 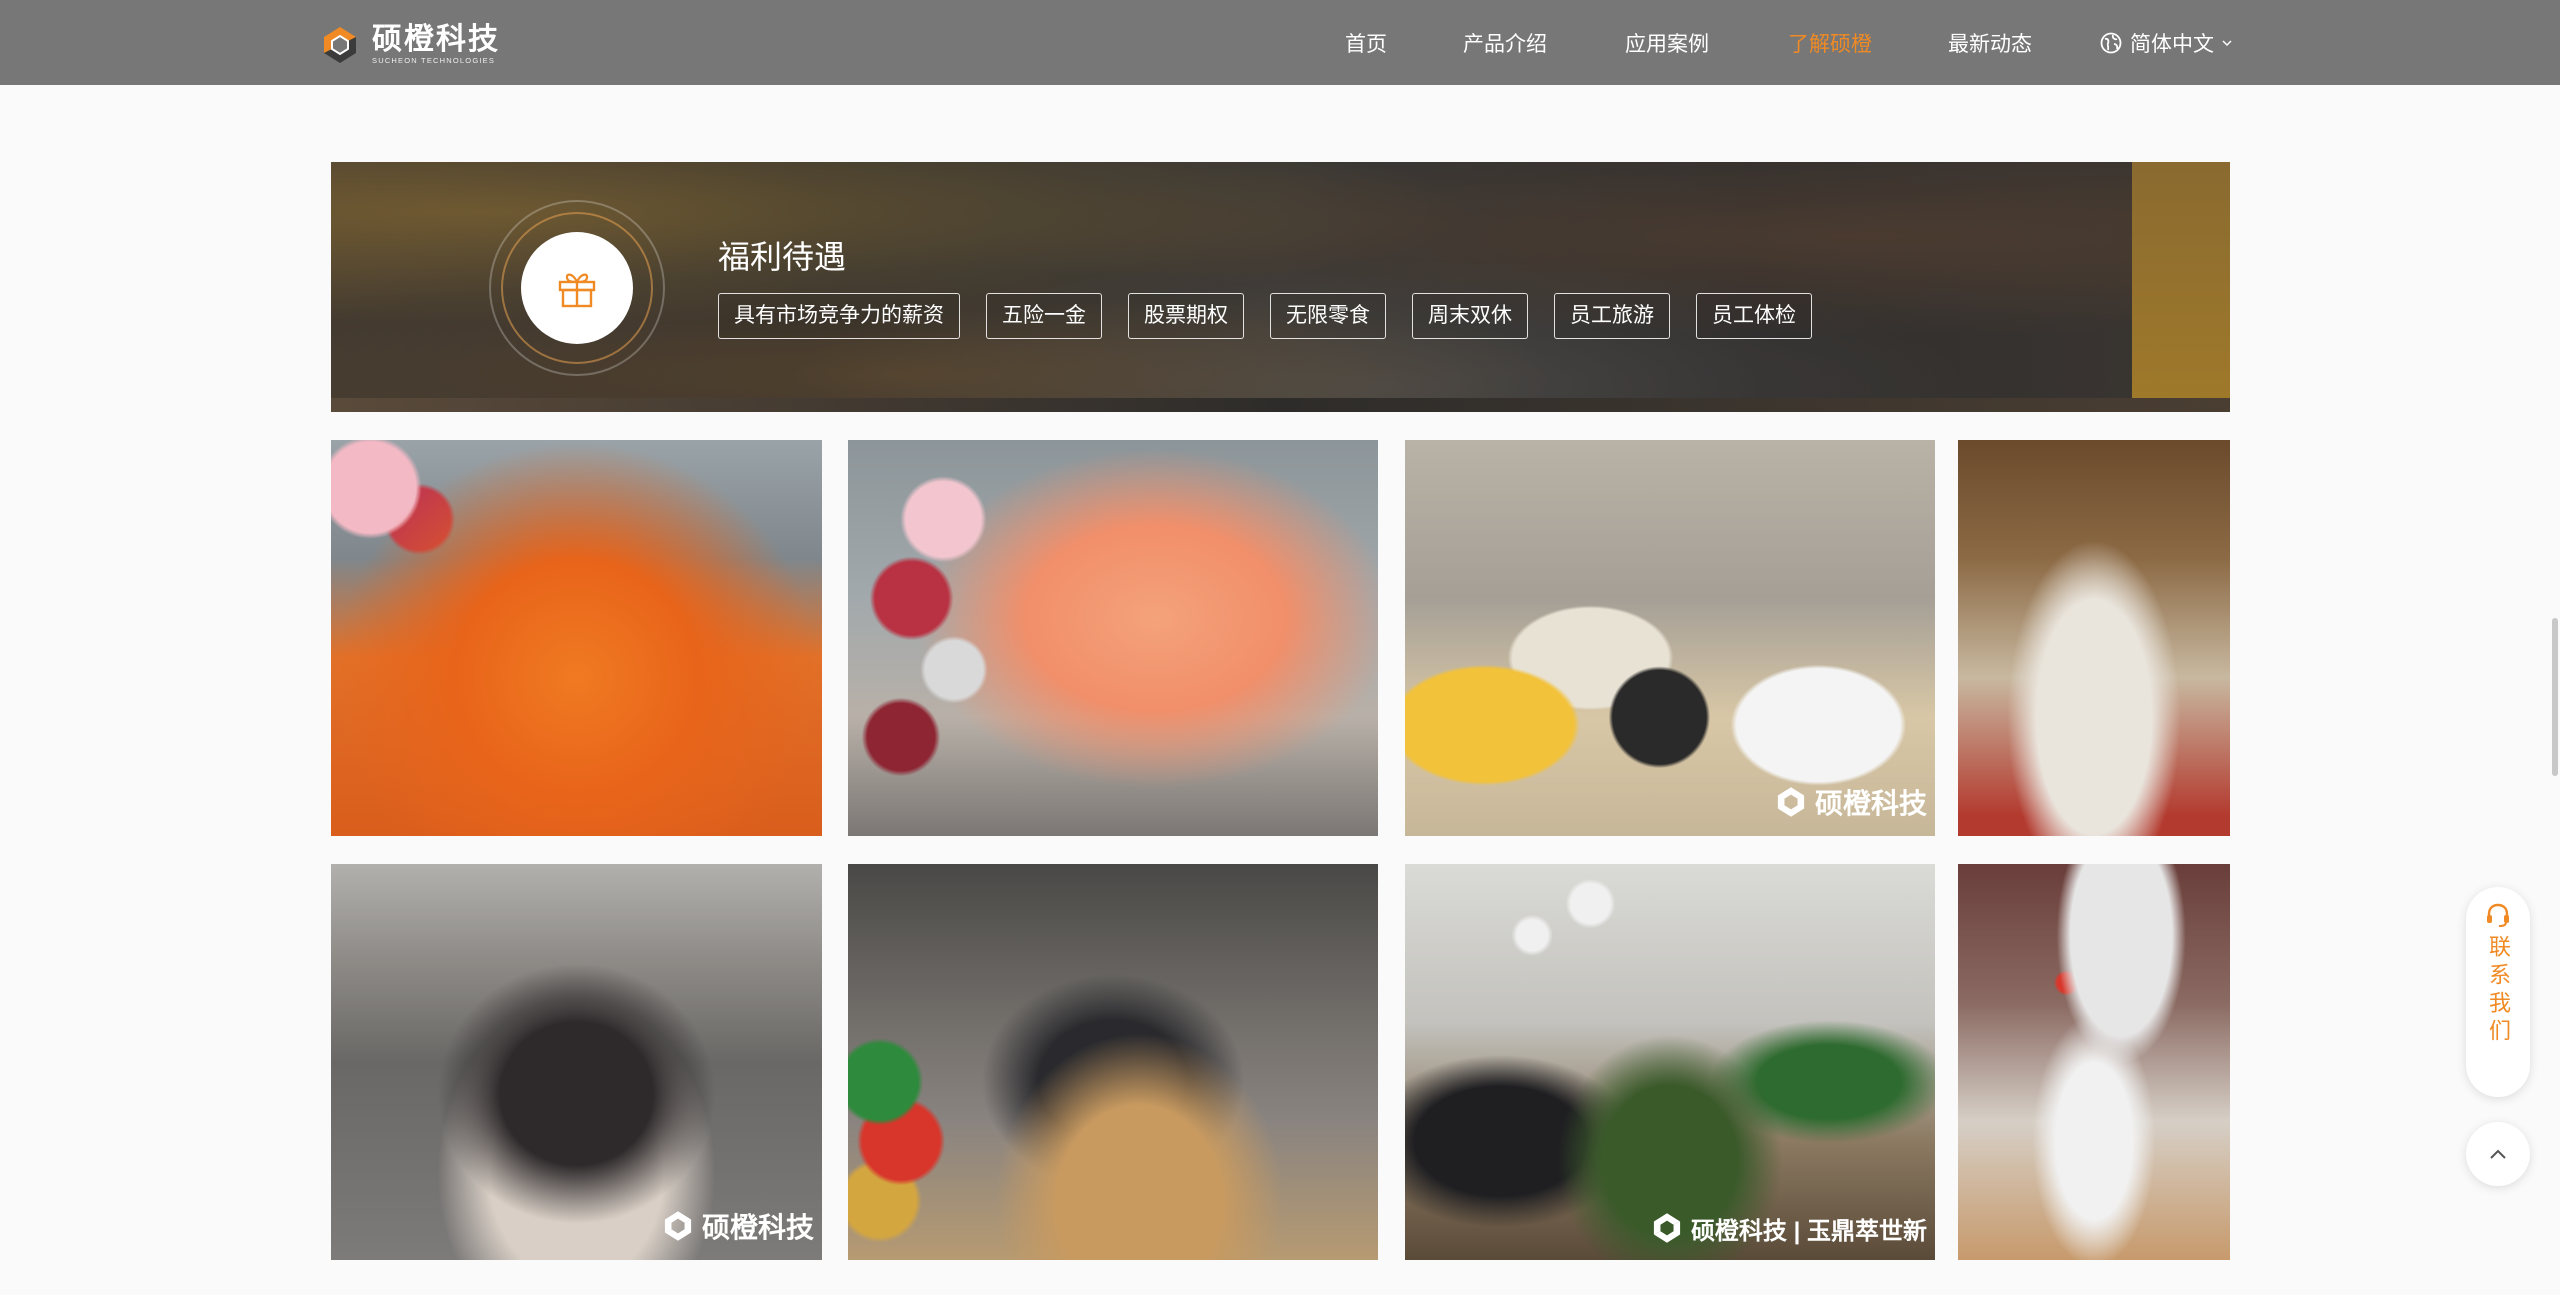 What do you see at coordinates (1670, 638) in the screenshot?
I see `photo-meeting-audience: 硕橙科技` at bounding box center [1670, 638].